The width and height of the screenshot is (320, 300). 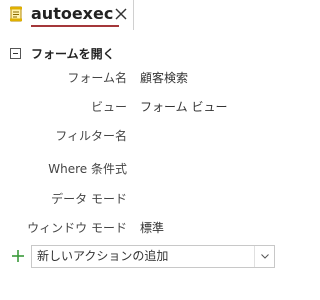 I want to click on tab-autoexec: autoexec, so click(x=67, y=15).